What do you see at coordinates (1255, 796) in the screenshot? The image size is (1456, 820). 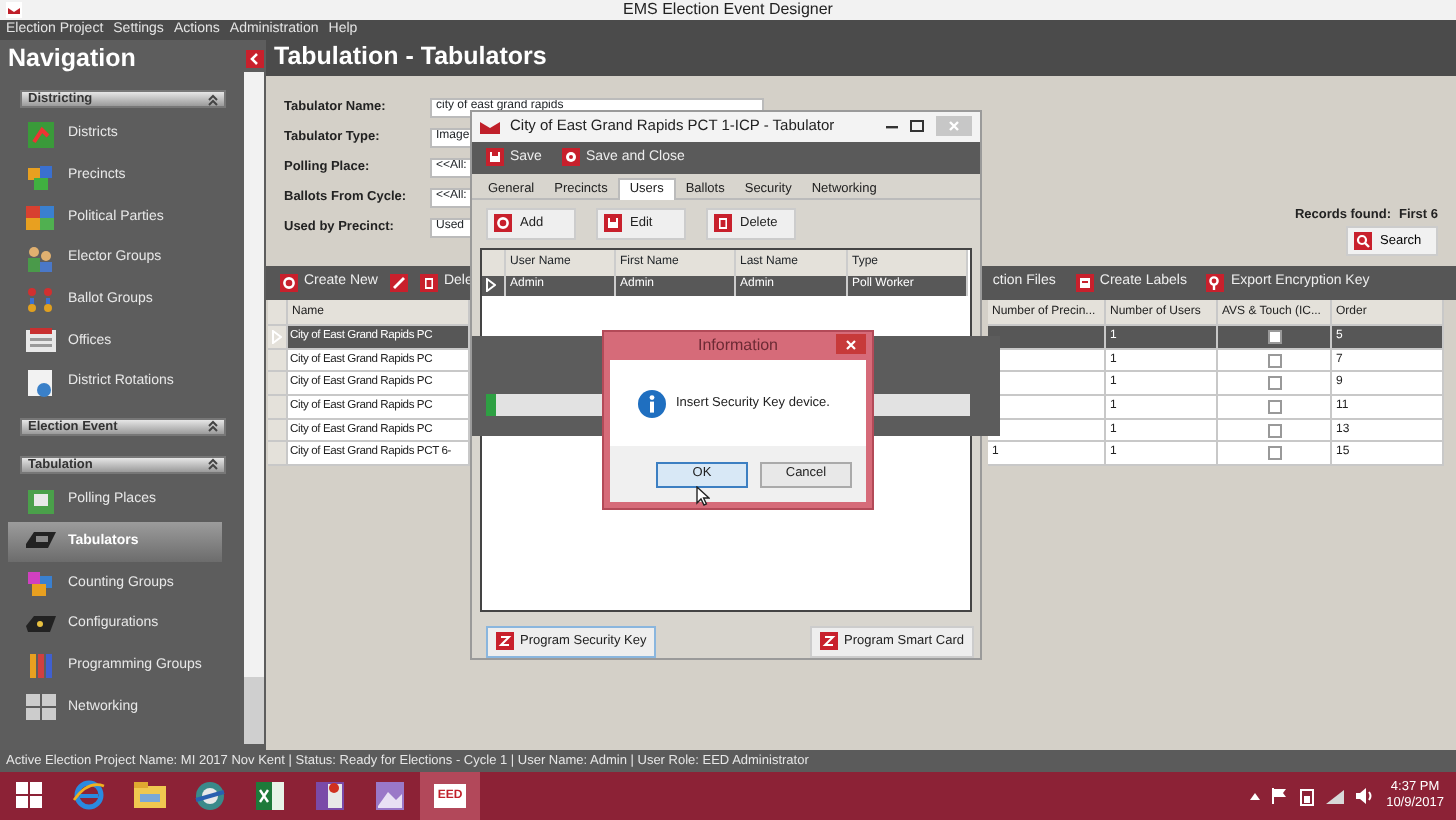 I see `caret-icon` at bounding box center [1255, 796].